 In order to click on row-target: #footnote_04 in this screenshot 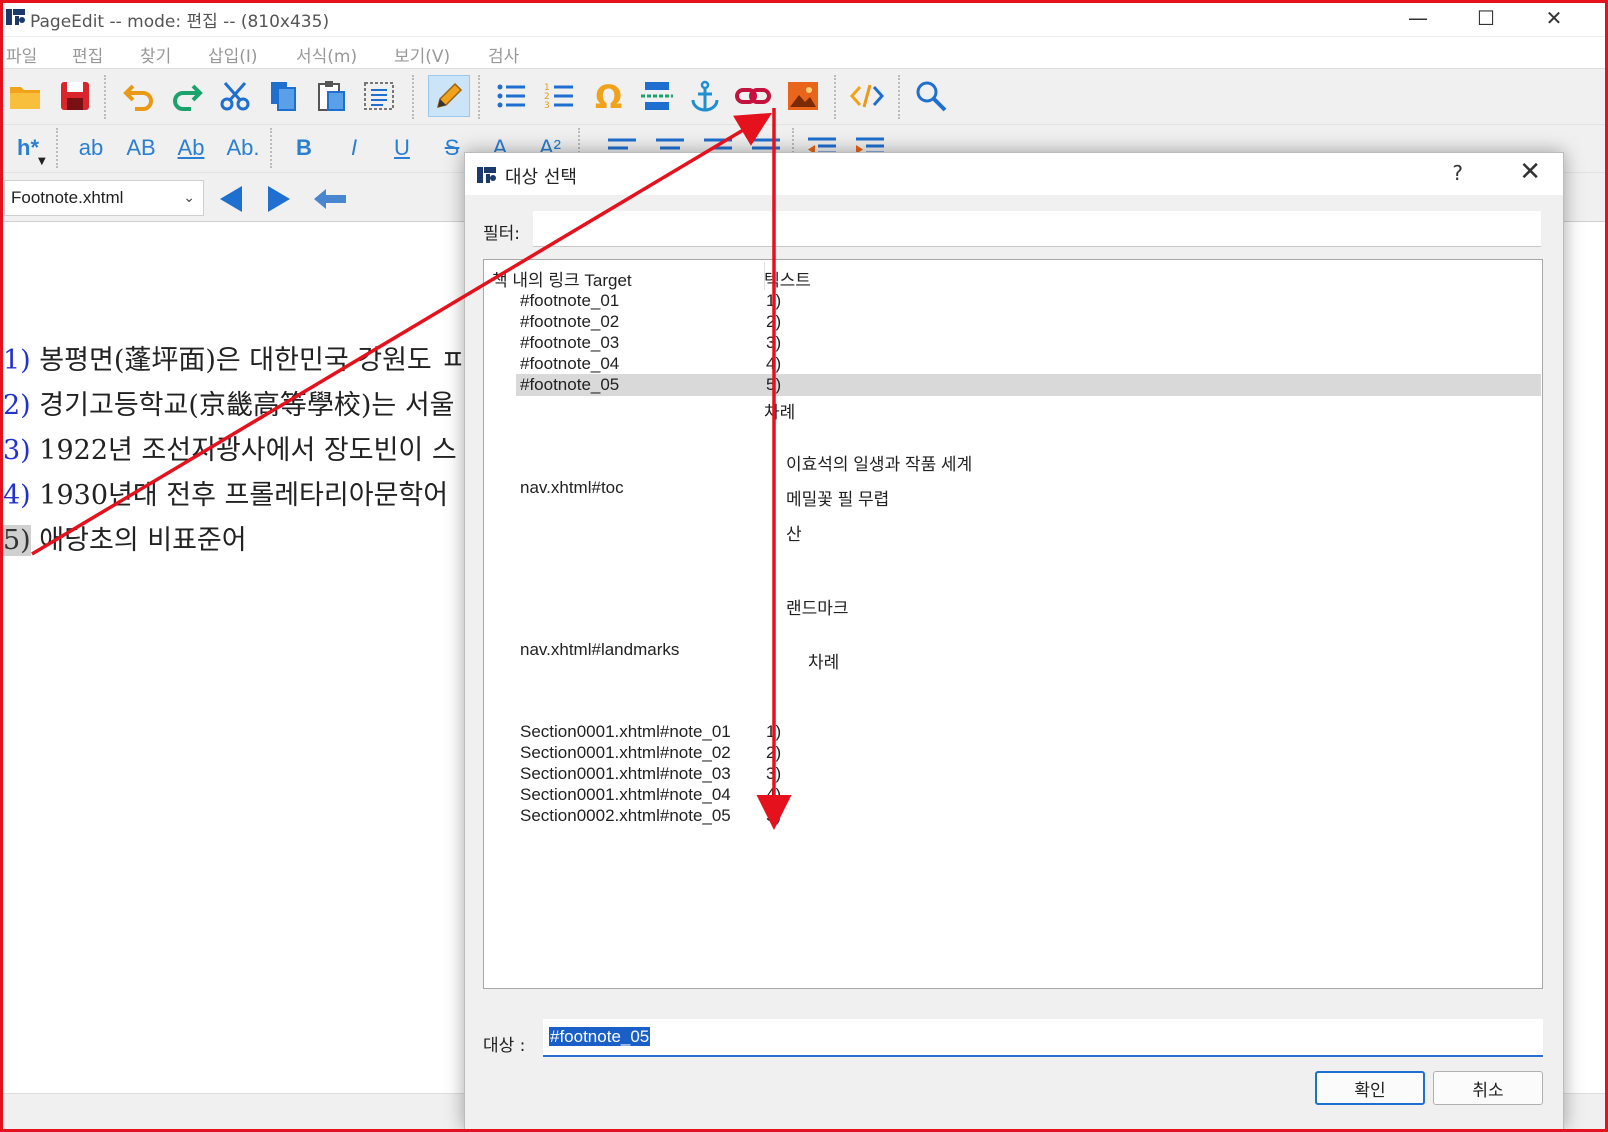, I will do `click(570, 363)`.